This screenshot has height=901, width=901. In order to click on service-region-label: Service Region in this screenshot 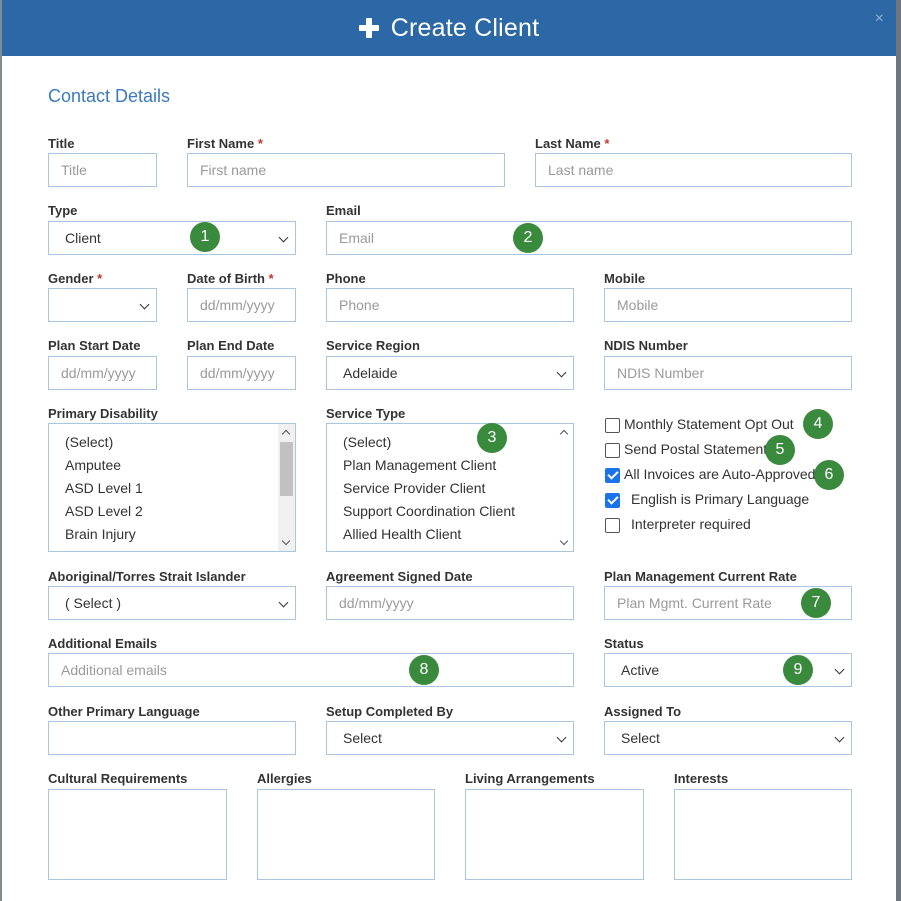, I will do `click(373, 345)`.